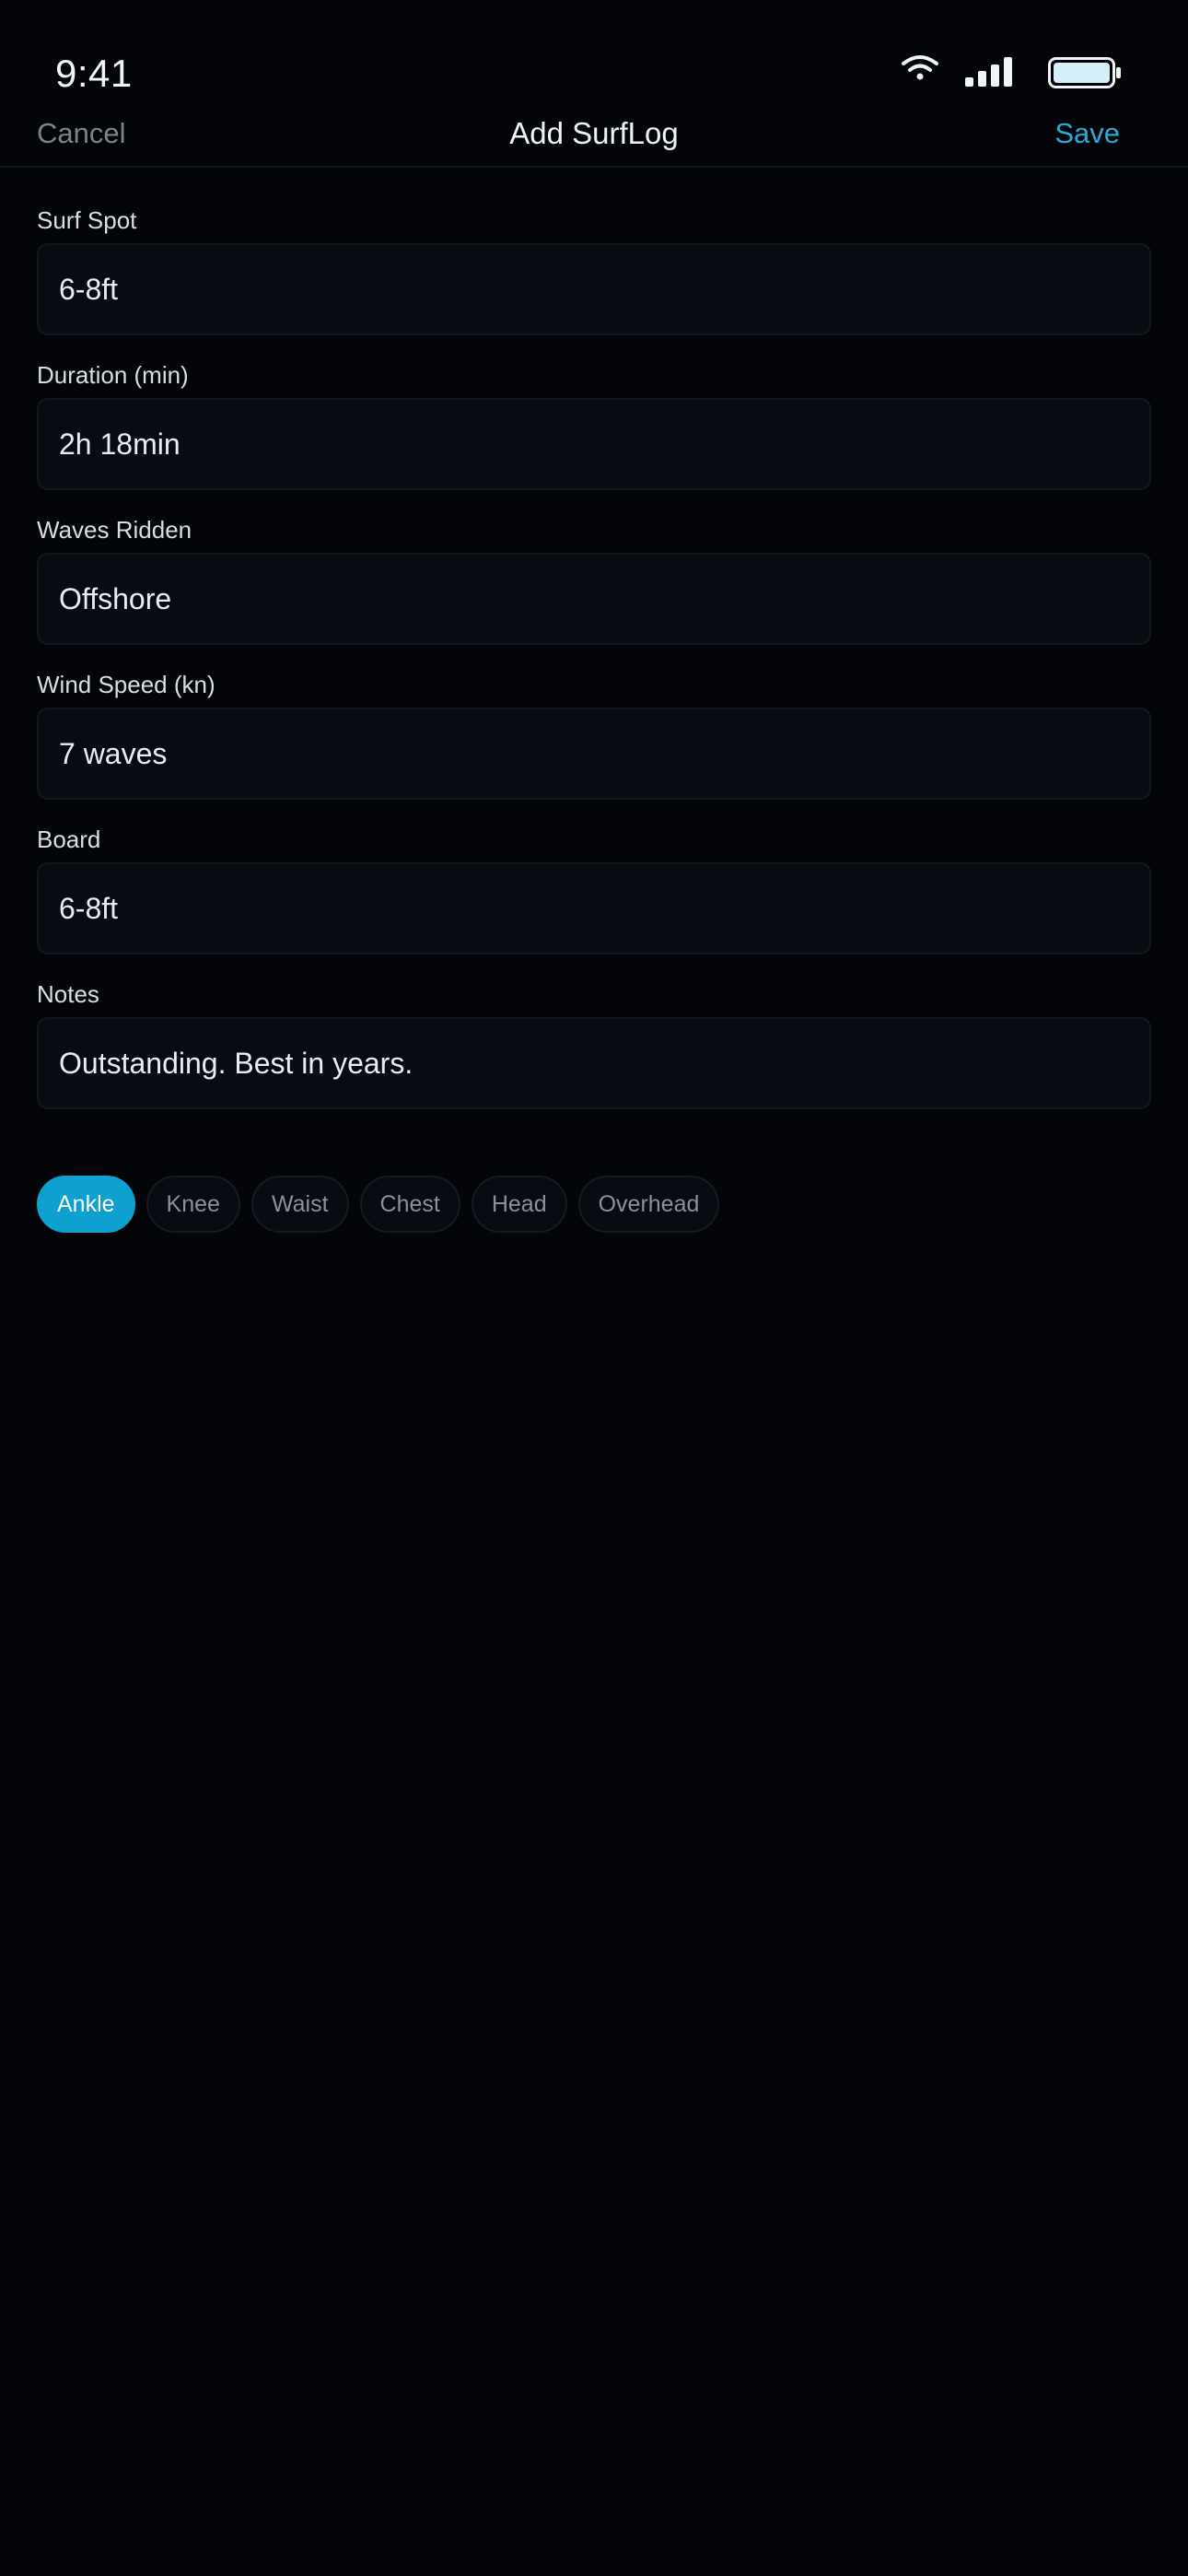 The image size is (1188, 2576). What do you see at coordinates (1087, 133) in the screenshot?
I see `save-button: Save` at bounding box center [1087, 133].